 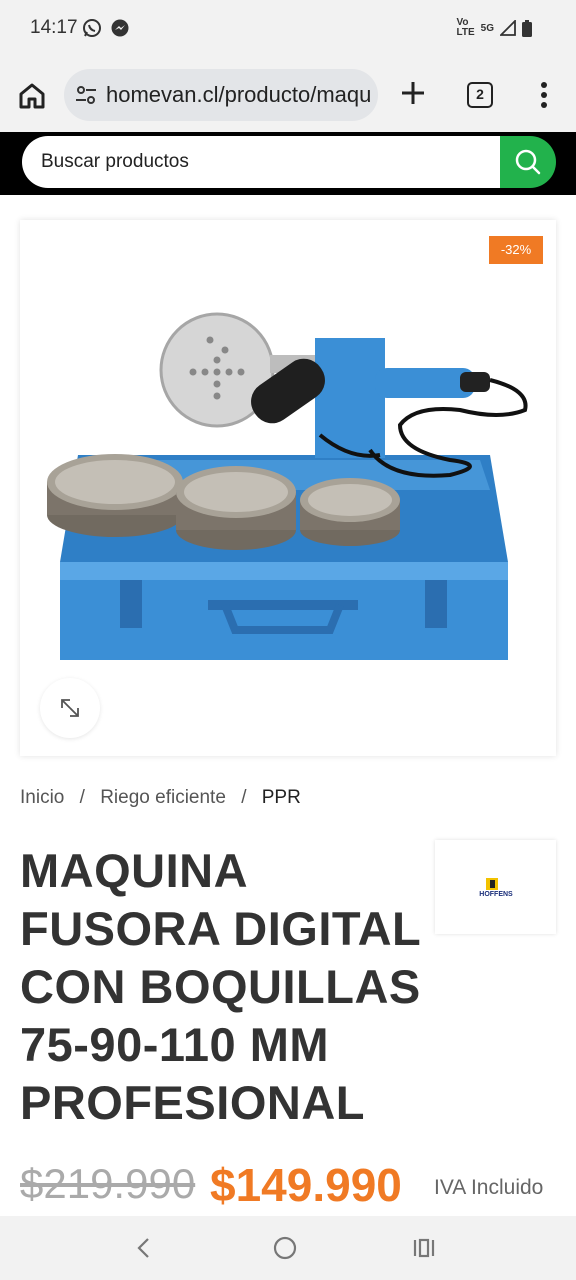 What do you see at coordinates (281, 797) in the screenshot?
I see `breadcrumb-current: PPR` at bounding box center [281, 797].